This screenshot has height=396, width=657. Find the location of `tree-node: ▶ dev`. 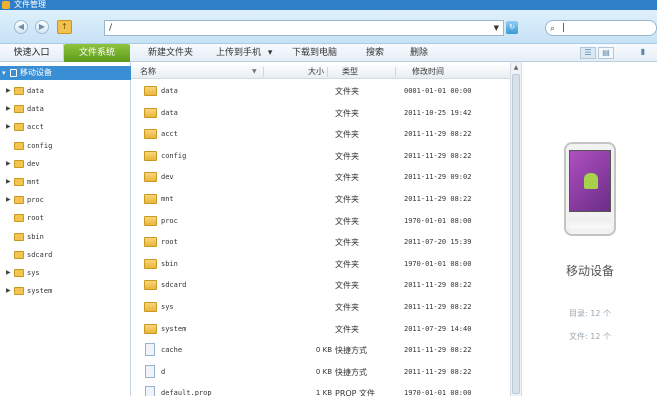

tree-node: ▶ dev is located at coordinates (65, 164).